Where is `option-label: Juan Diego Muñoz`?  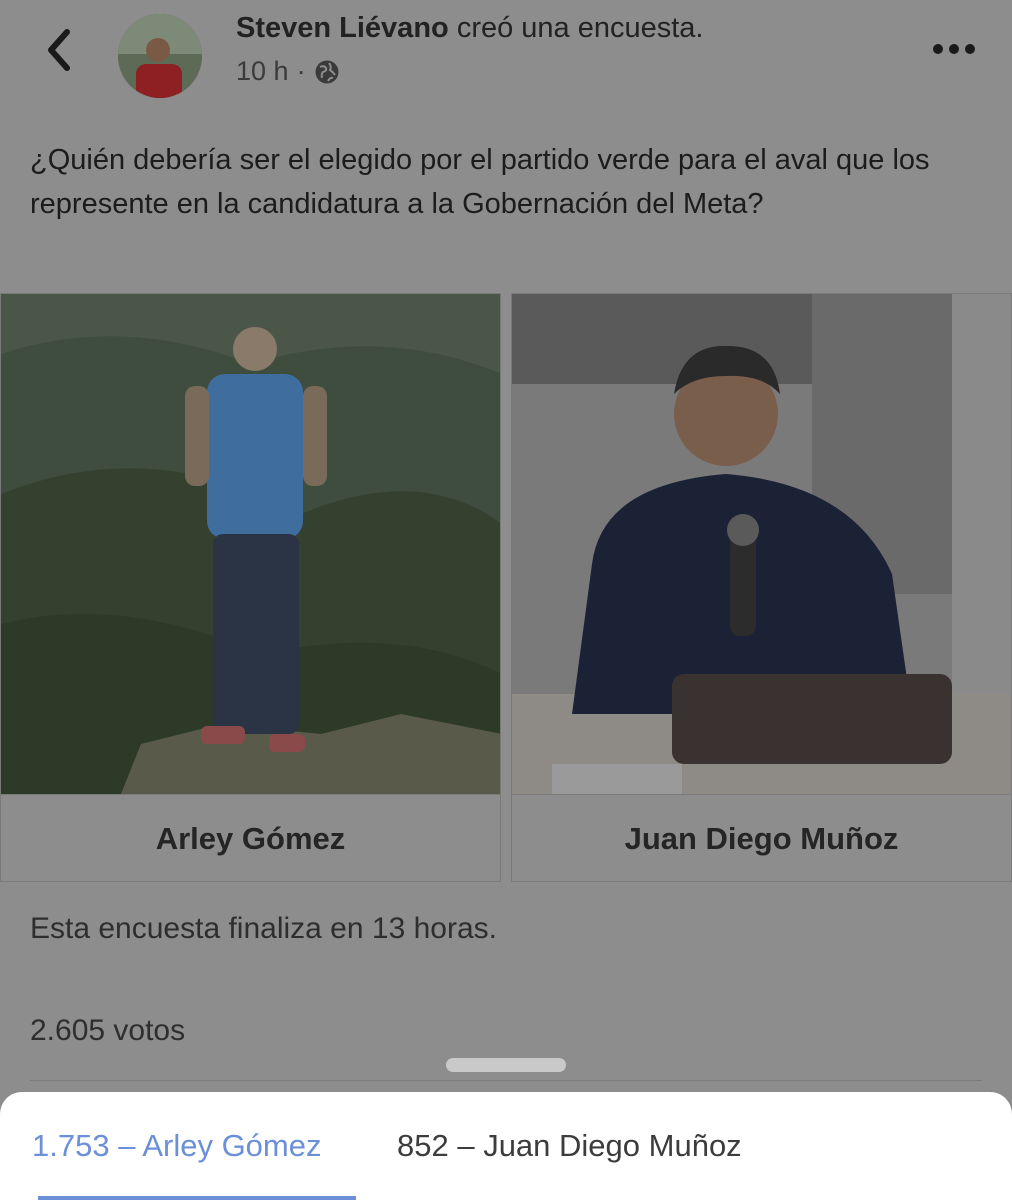
option-label: Juan Diego Muñoz is located at coordinates (761, 838).